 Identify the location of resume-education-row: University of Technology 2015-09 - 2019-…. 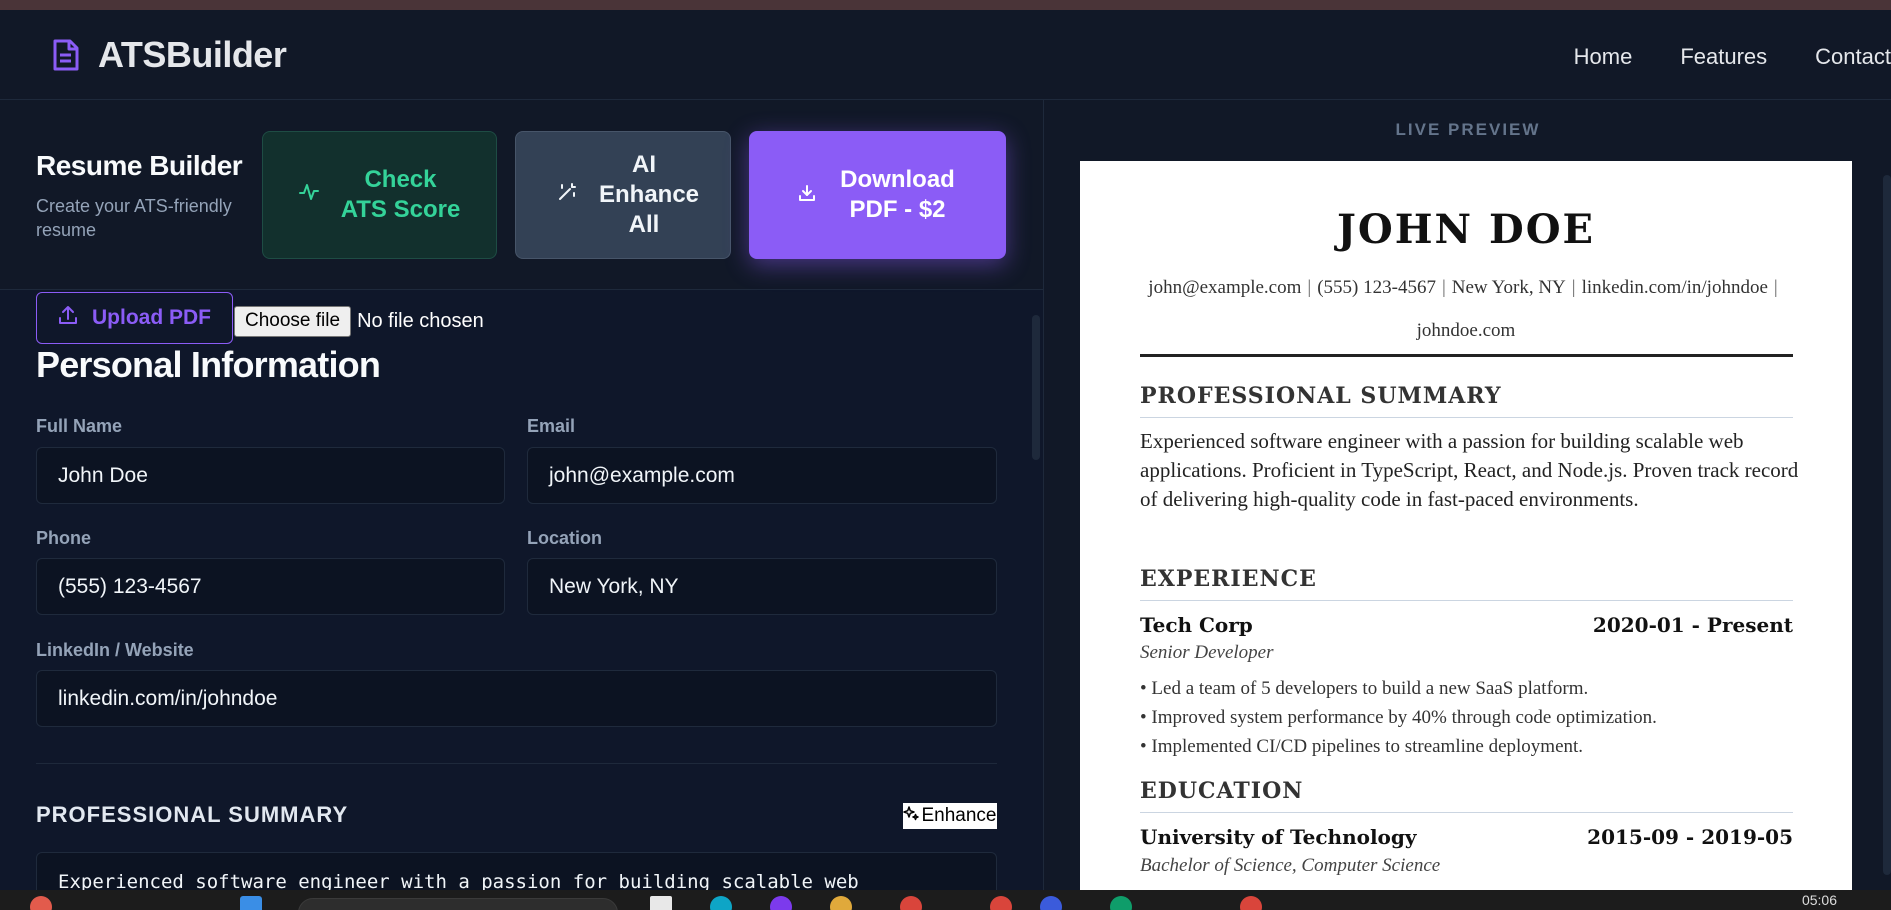
(1466, 837).